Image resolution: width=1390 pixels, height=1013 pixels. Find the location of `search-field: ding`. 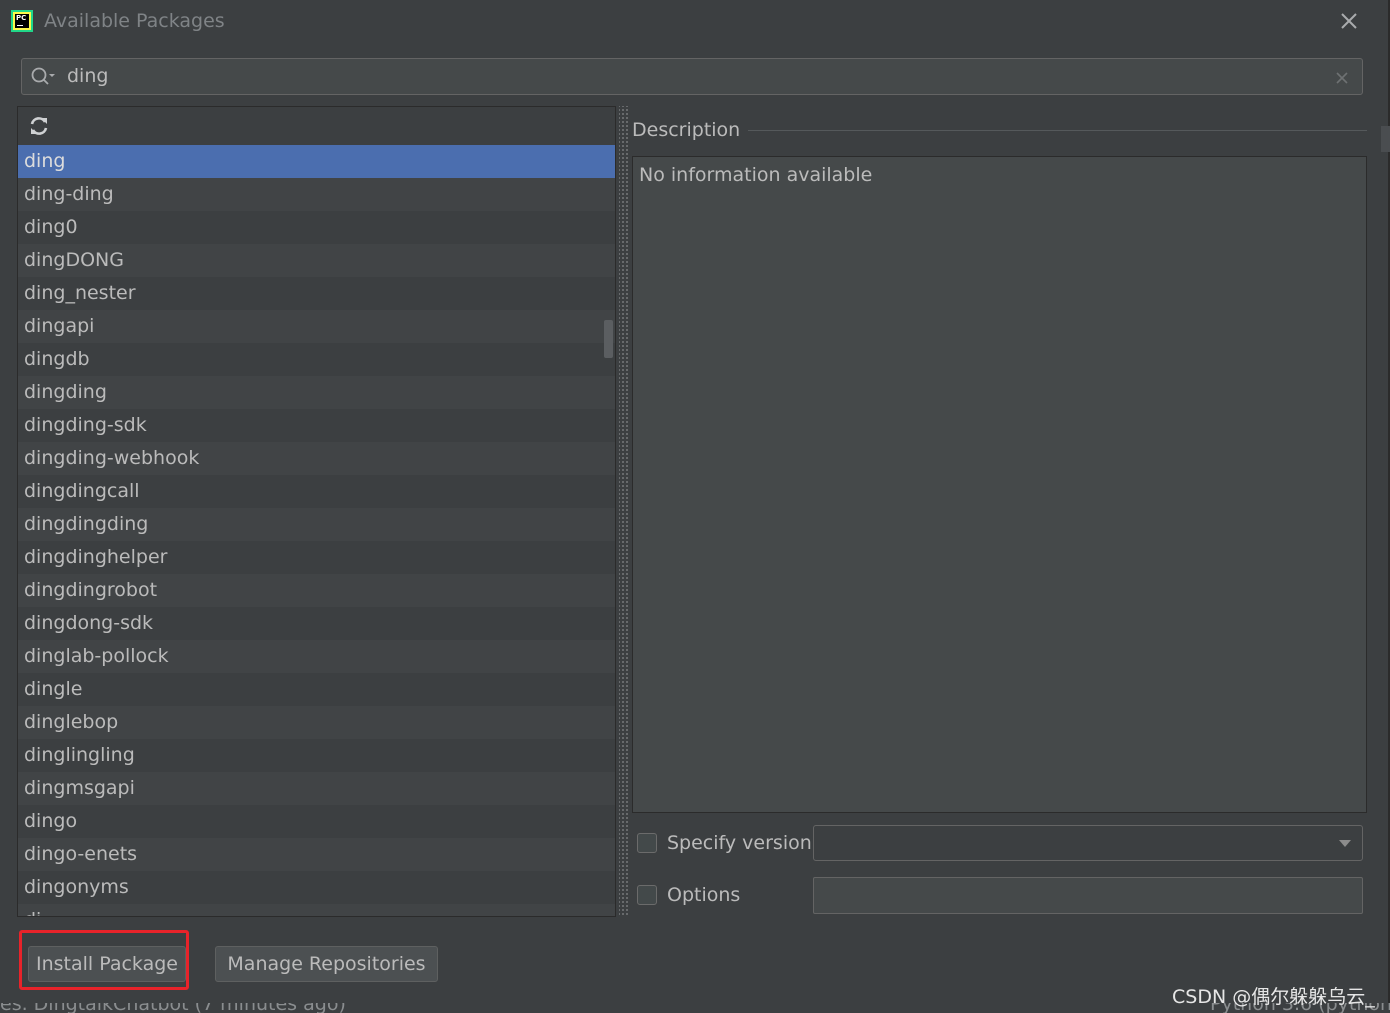

search-field: ding is located at coordinates (692, 76).